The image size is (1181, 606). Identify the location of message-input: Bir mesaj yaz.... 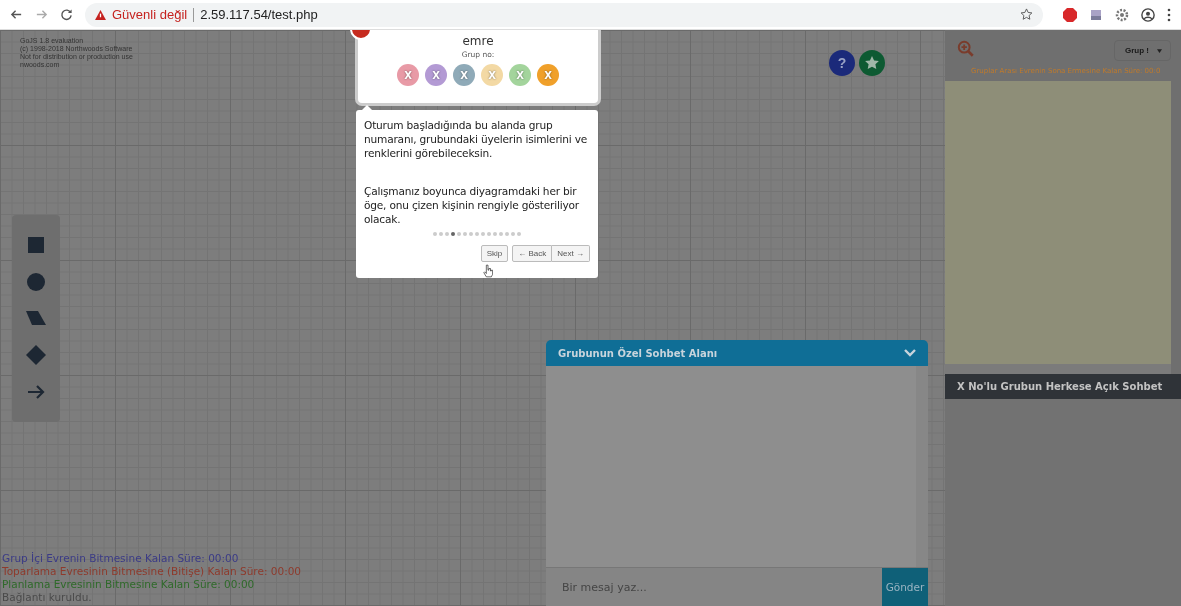
(714, 587).